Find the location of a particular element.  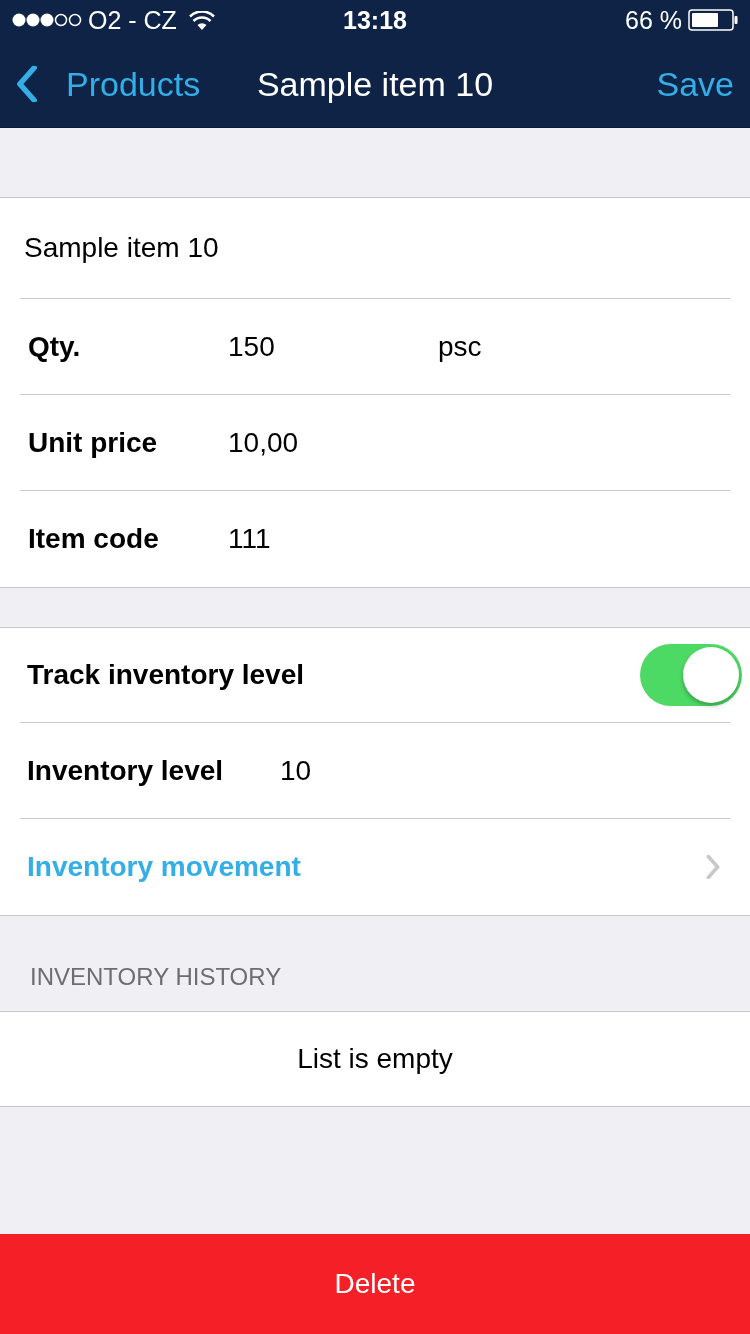

inventory-level-field: 10 is located at coordinates (505, 770).